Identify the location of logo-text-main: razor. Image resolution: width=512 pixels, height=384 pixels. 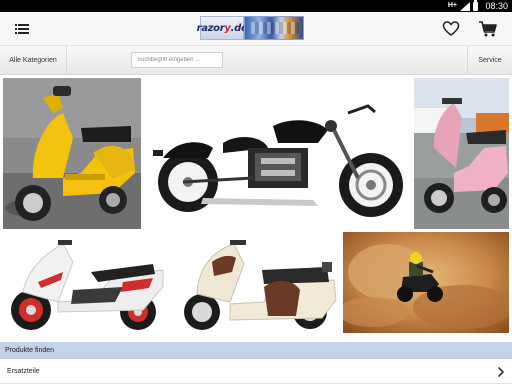
(210, 28).